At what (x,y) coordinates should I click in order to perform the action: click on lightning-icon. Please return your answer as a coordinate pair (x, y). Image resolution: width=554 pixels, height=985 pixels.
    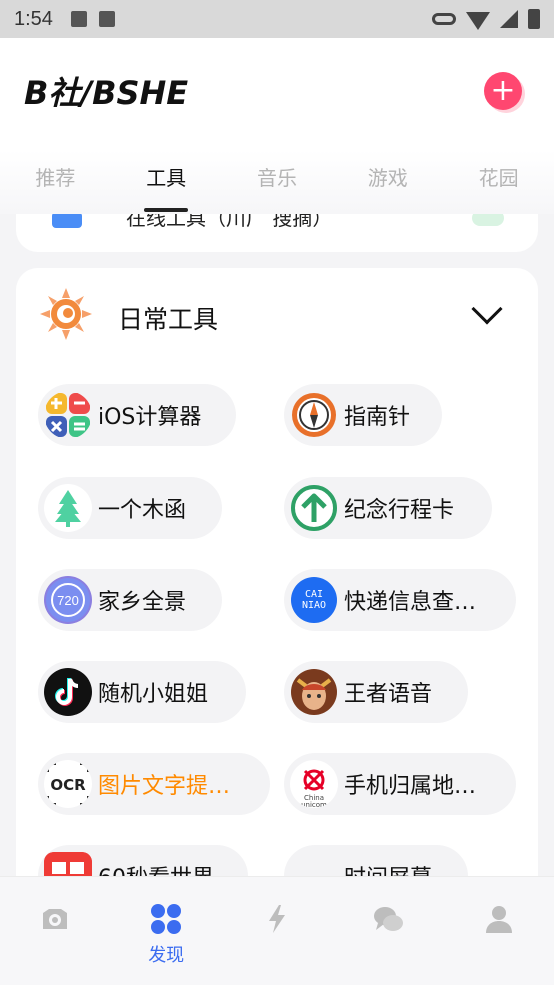
    Looking at the image, I should click on (276, 919).